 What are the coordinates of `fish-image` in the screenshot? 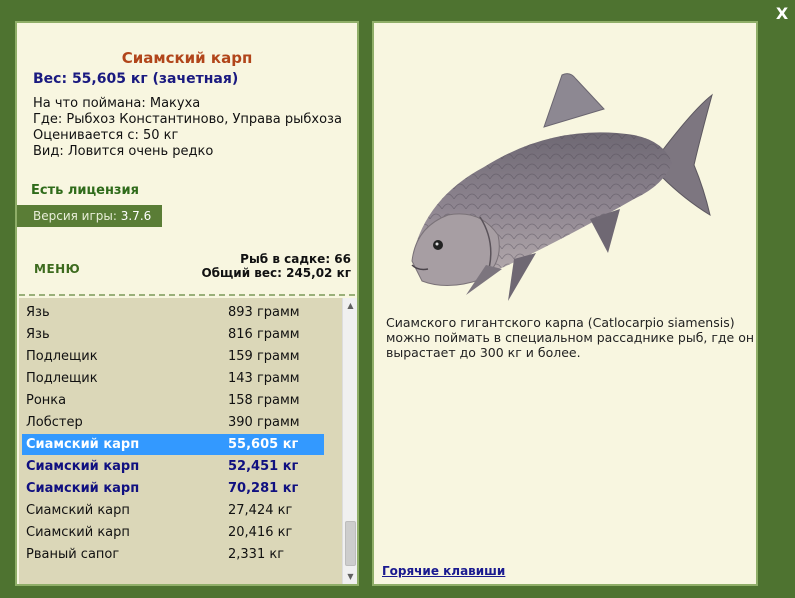 It's located at (562, 187).